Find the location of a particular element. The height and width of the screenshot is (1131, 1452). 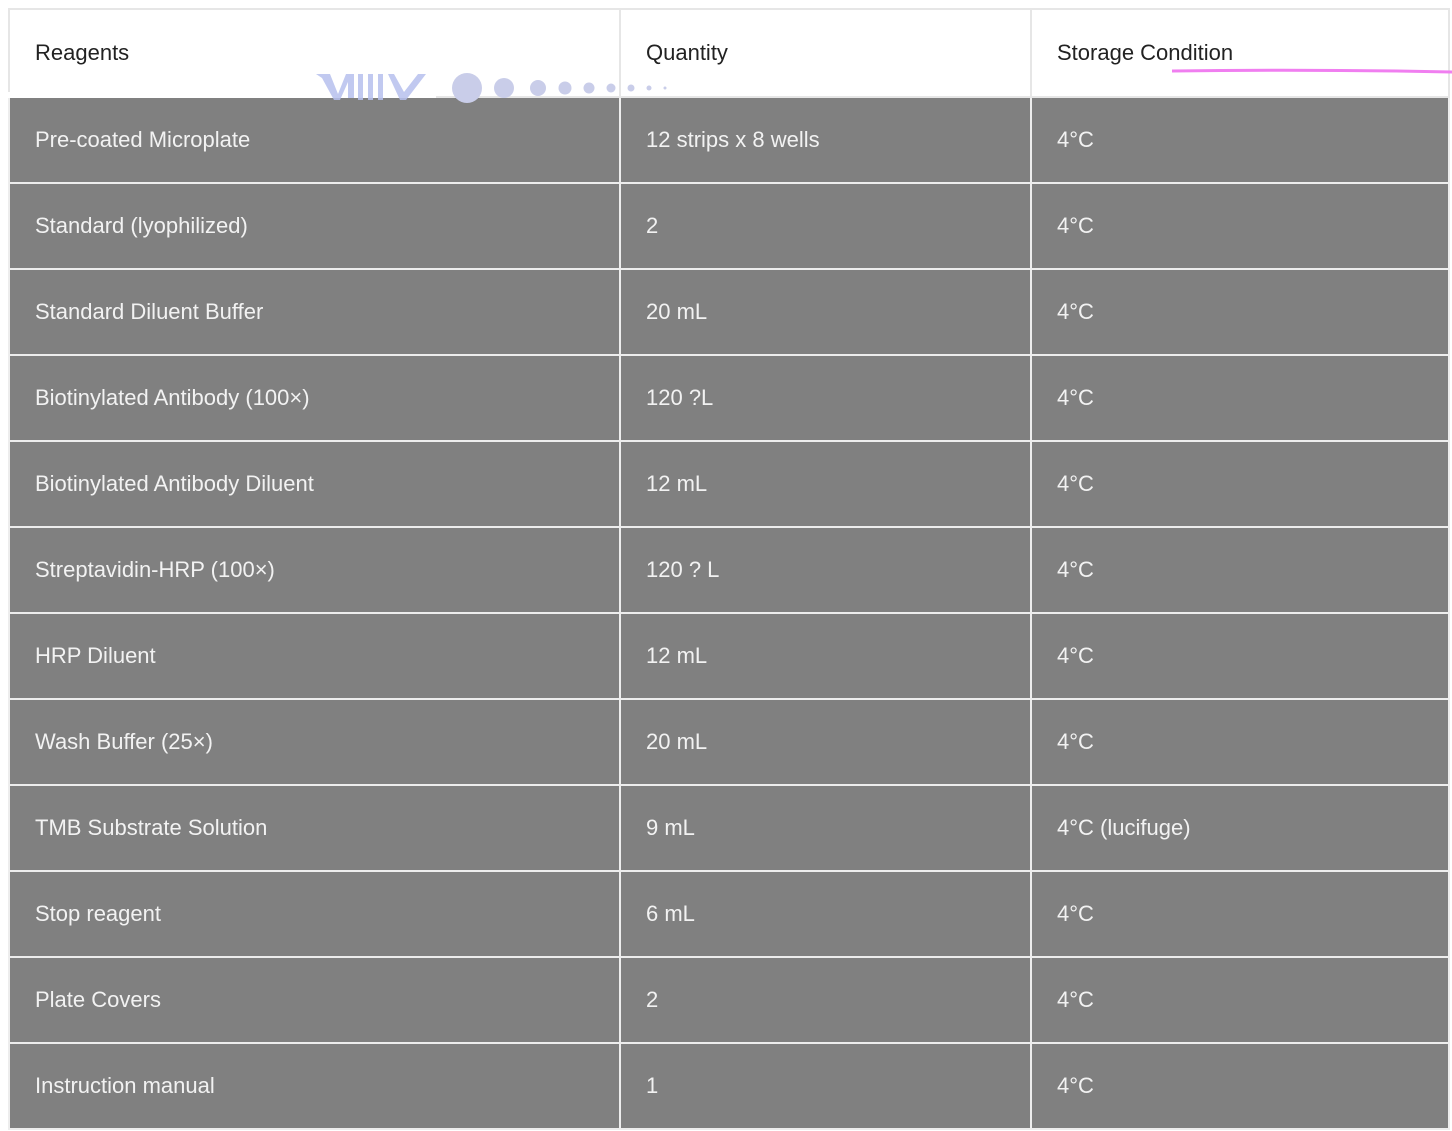

cell-reagent: Streptavidin-HRP (100×) is located at coordinates (314, 570).